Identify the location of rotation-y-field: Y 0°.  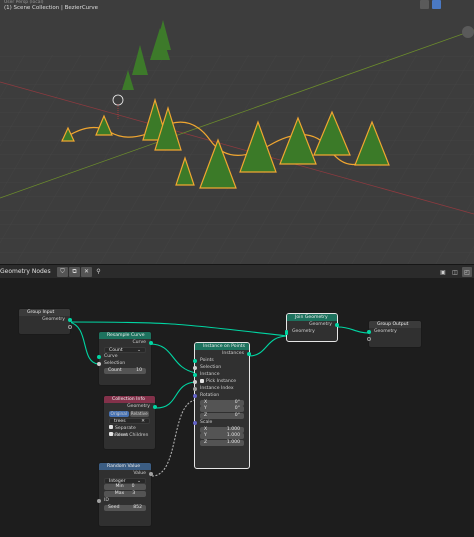
(222, 409).